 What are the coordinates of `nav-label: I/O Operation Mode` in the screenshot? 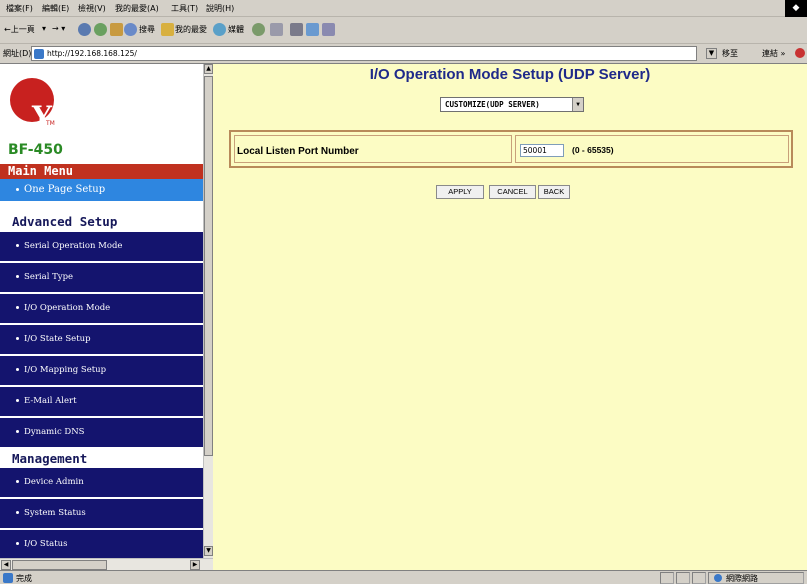 It's located at (67, 308).